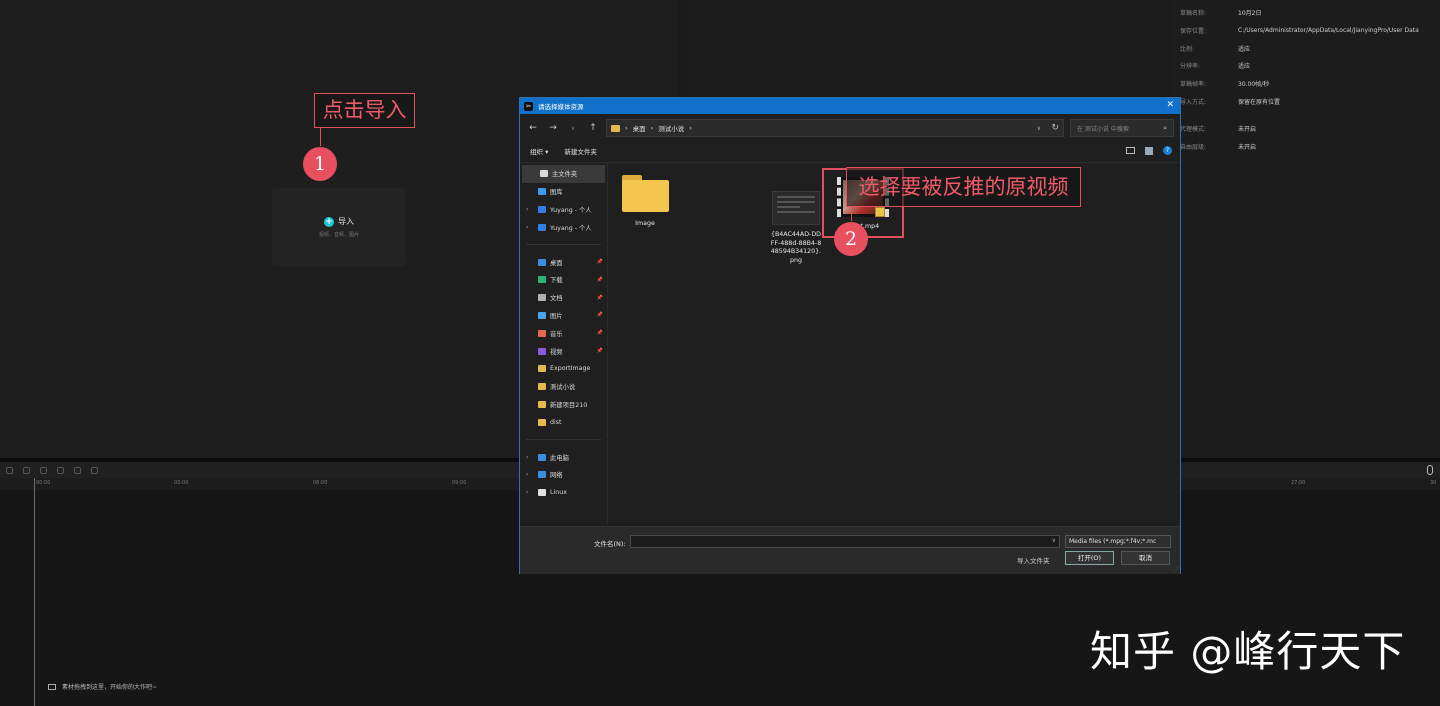 This screenshot has width=1440, height=706. What do you see at coordinates (26, 470) in the screenshot?
I see `undo-icon` at bounding box center [26, 470].